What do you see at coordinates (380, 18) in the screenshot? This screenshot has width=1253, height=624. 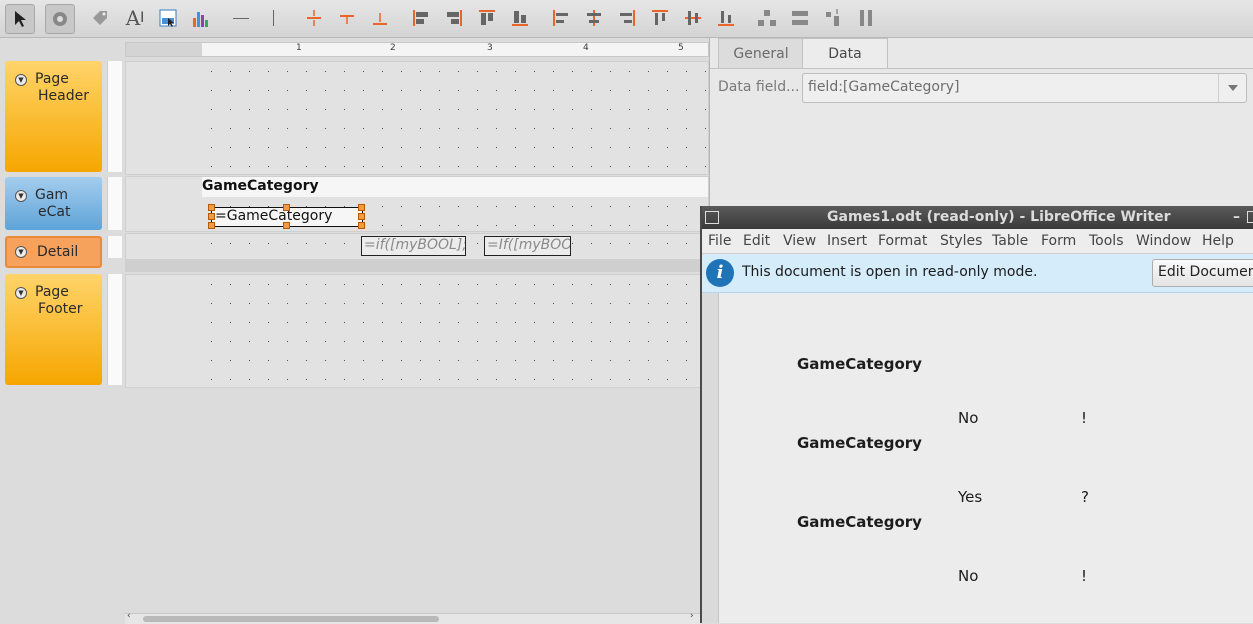 I see `shrink-bottom-icon` at bounding box center [380, 18].